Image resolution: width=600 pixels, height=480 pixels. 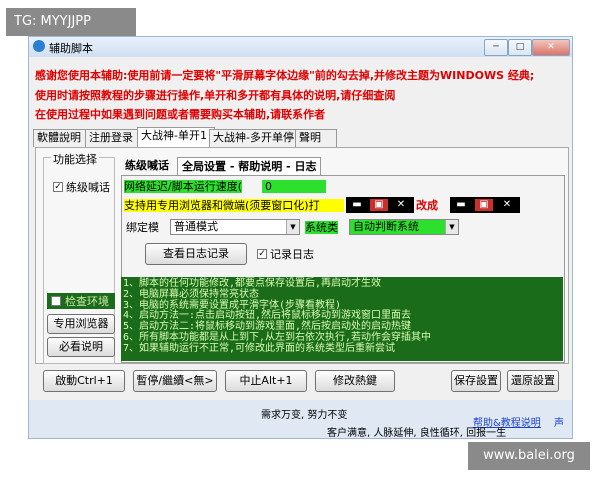 What do you see at coordinates (180, 114) in the screenshot?
I see `notice-line-3: 在使用过程中如果遇到问题或者需要购买本辅助,请联系作者` at bounding box center [180, 114].